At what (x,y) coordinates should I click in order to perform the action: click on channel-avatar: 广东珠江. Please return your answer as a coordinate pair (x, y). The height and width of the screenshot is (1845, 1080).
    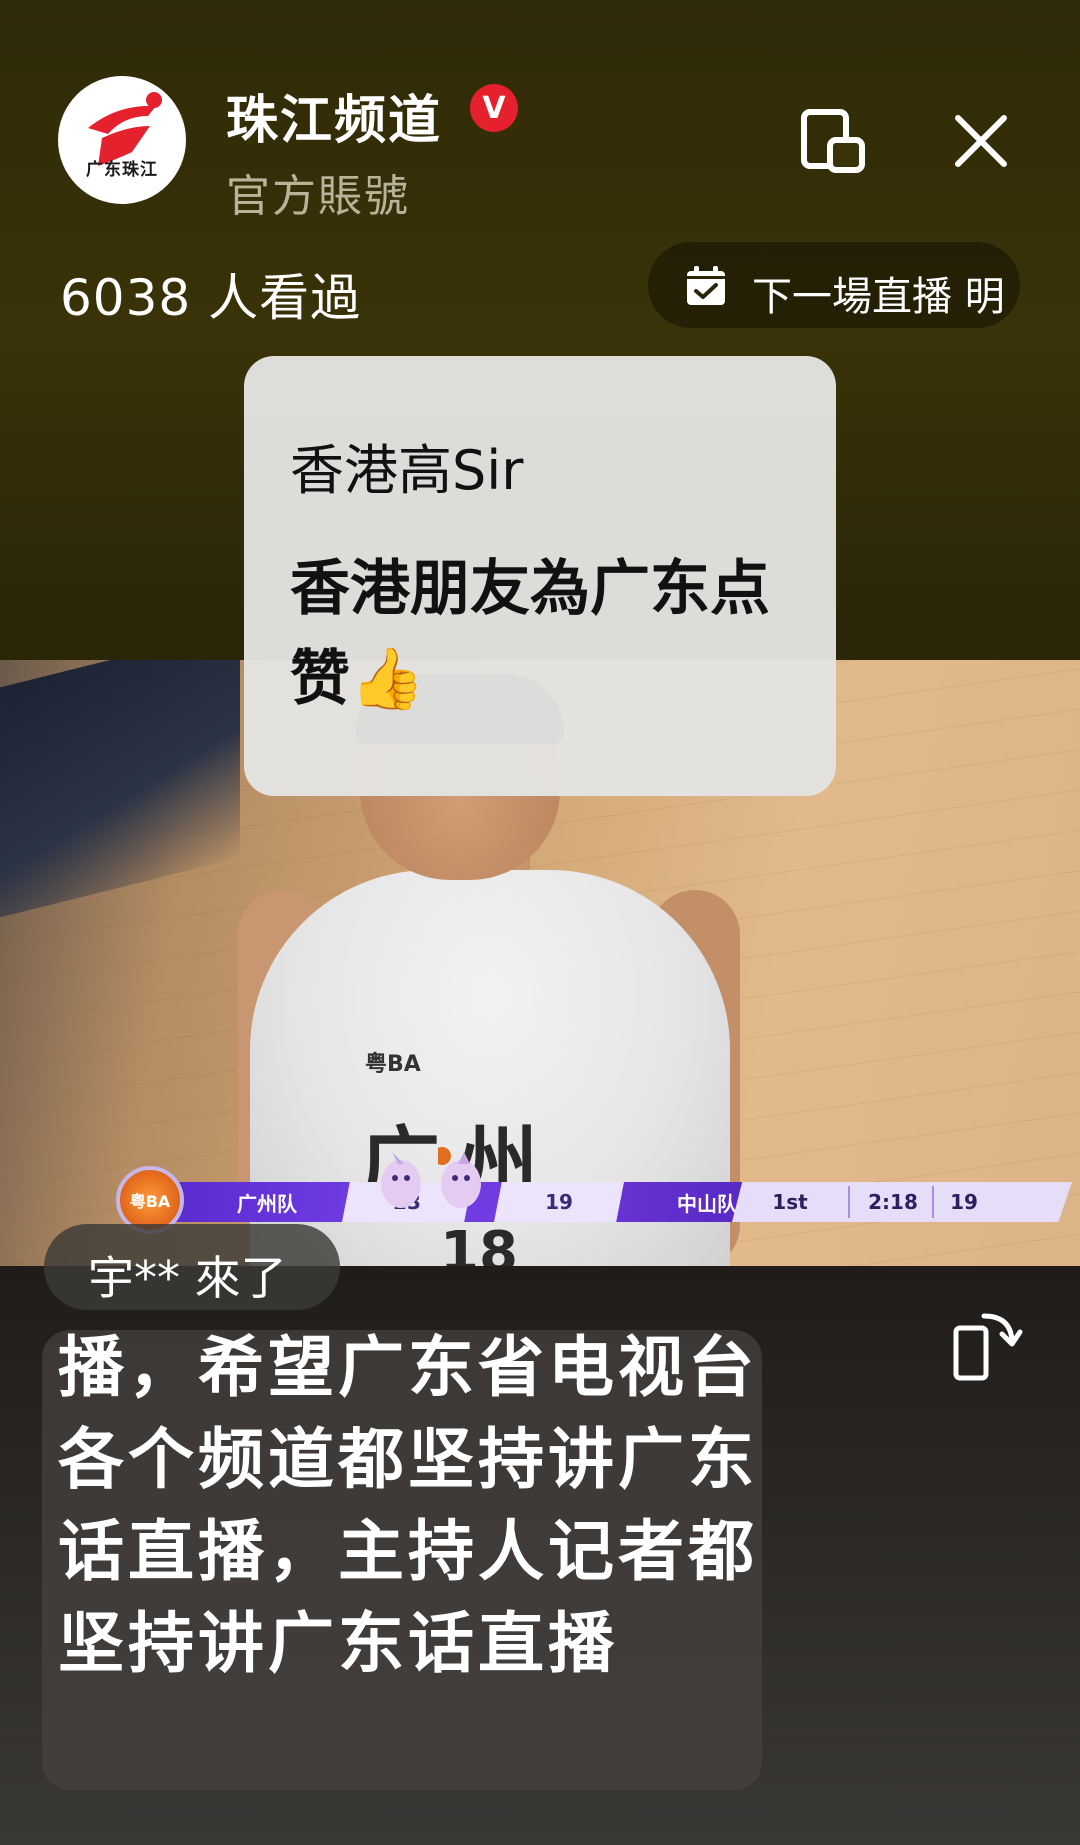
    Looking at the image, I should click on (122, 140).